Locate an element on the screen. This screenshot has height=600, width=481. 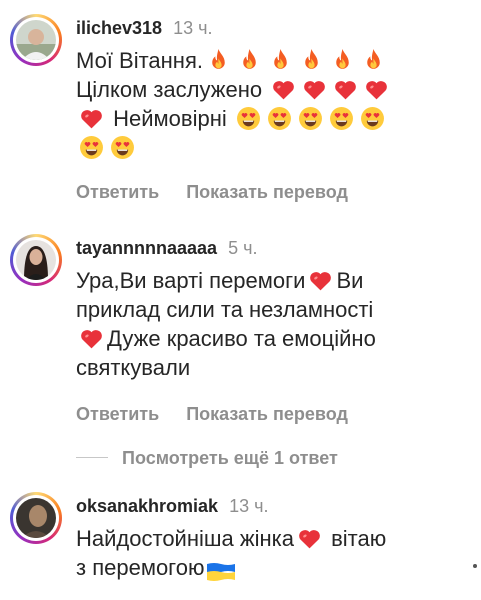
username: tayannnnnaaaaa is located at coordinates (146, 248).